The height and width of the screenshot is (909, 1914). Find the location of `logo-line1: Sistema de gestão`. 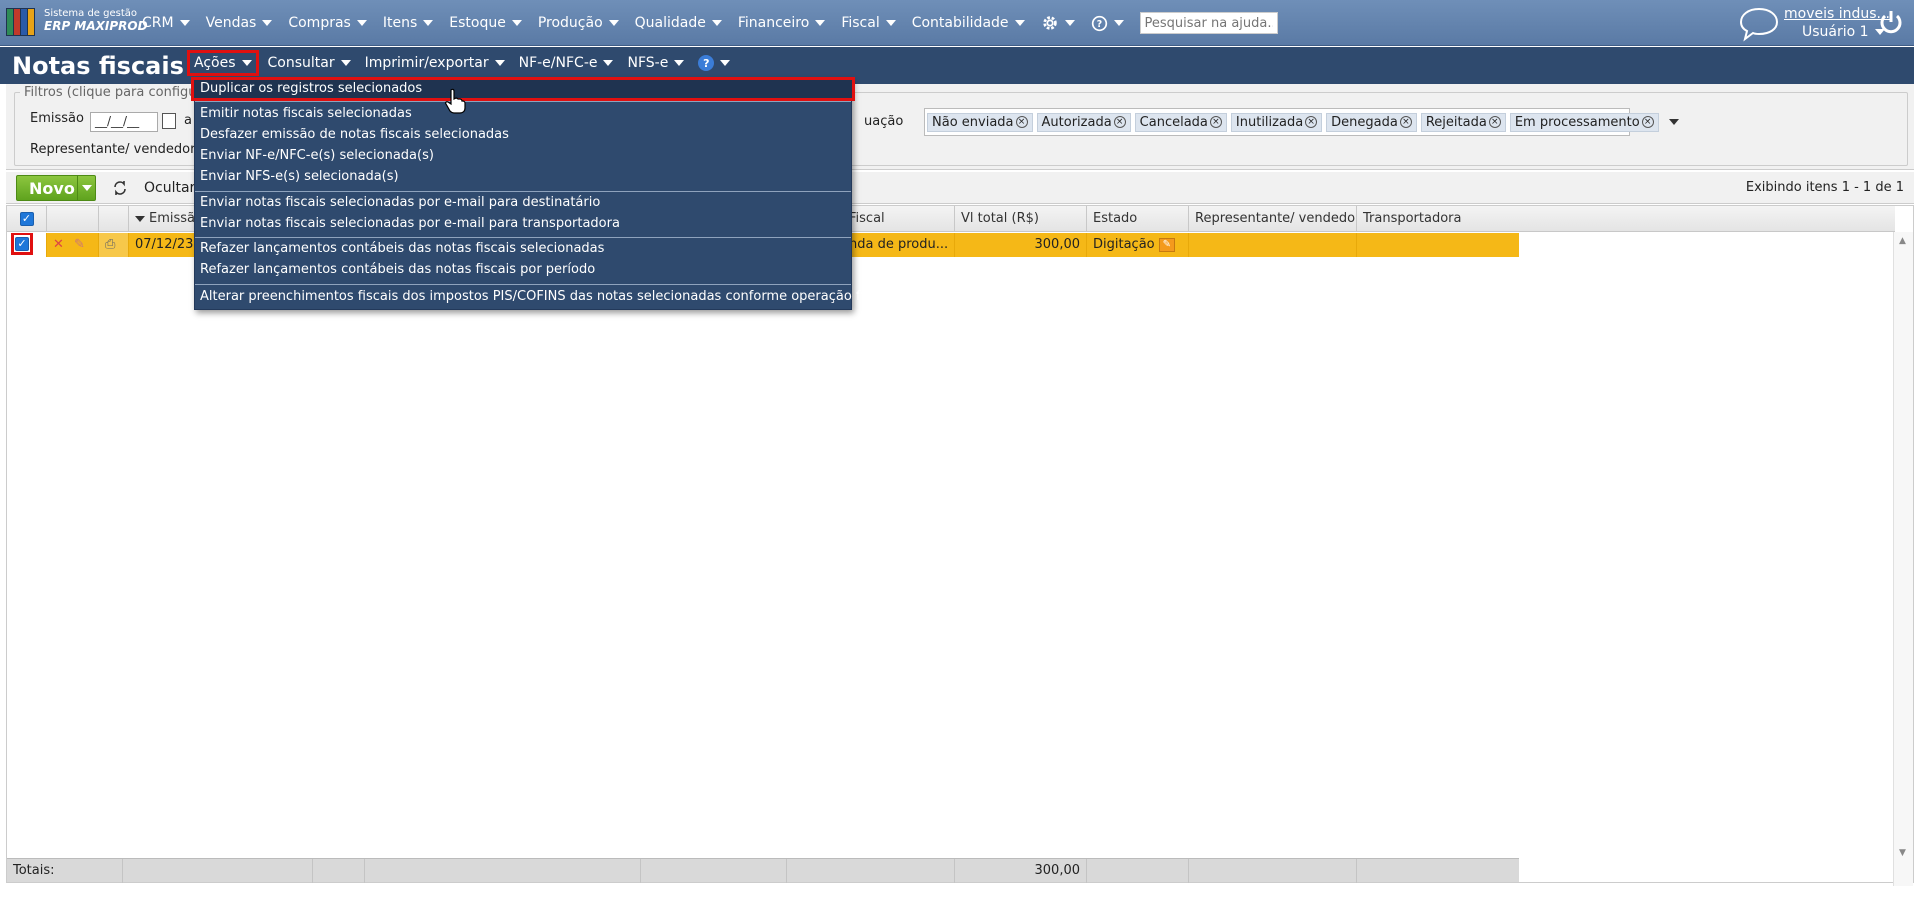

logo-line1: Sistema de gestão is located at coordinates (91, 13).